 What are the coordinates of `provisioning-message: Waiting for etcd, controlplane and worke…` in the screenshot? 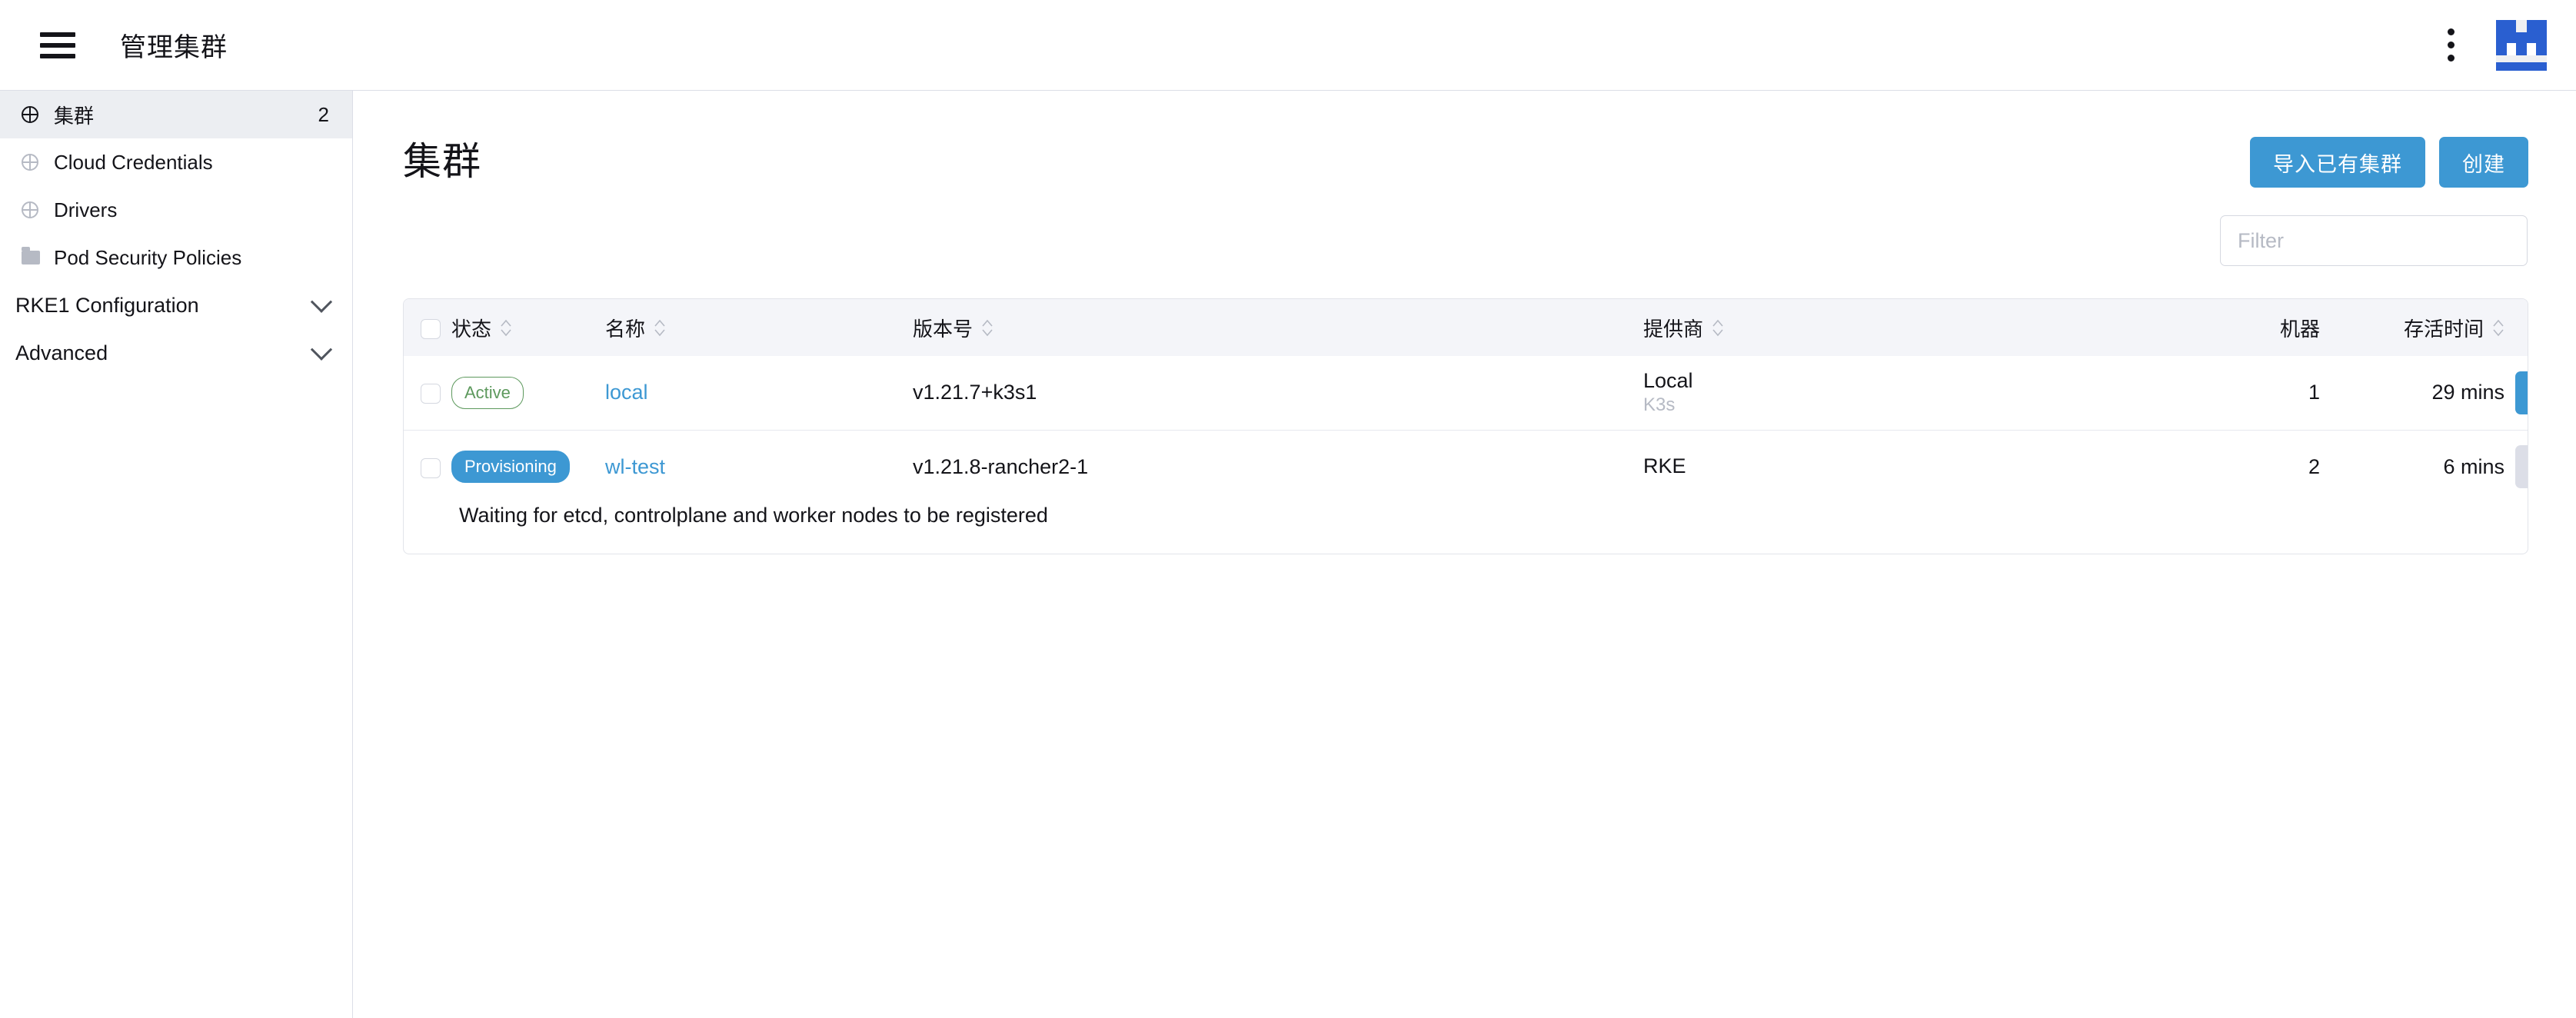 It's located at (753, 515).